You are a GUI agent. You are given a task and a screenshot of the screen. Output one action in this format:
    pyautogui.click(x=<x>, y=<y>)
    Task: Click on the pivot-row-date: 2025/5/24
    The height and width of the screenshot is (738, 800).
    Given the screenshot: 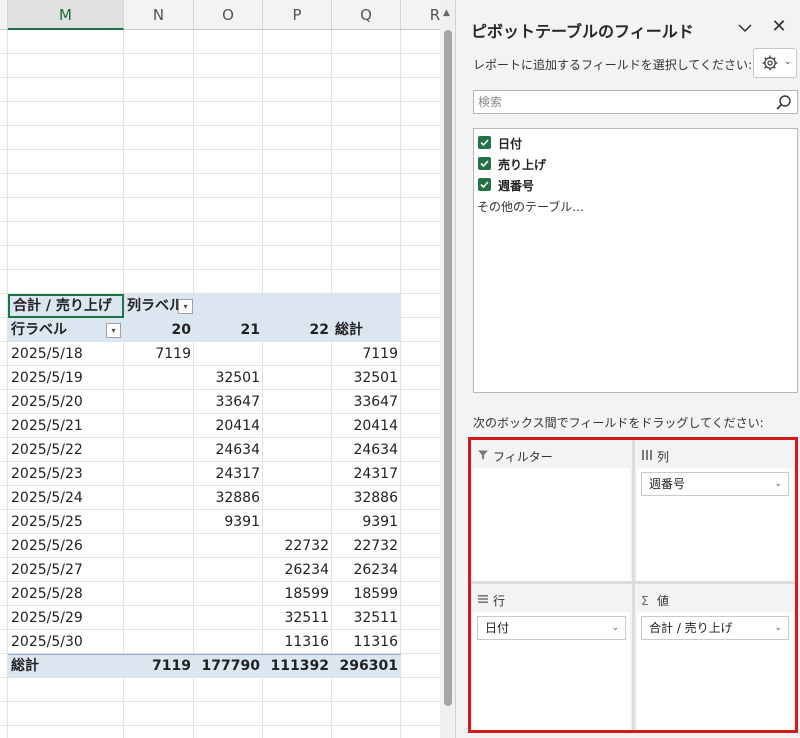 What is the action you would take?
    pyautogui.click(x=66, y=498)
    